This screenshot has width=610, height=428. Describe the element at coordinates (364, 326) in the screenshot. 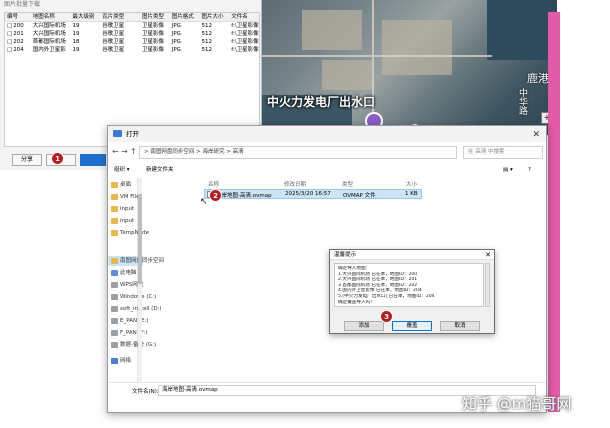

I see `add-button: 添加` at that location.